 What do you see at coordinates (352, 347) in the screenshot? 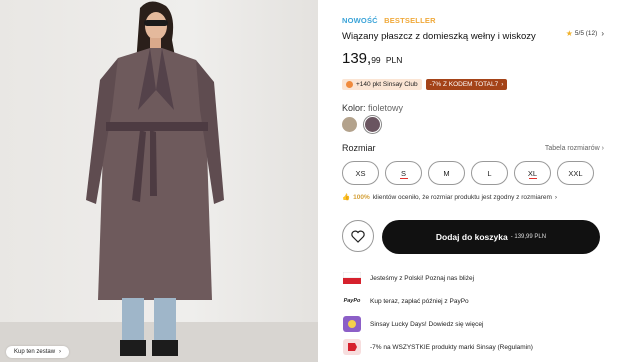
I see `discount-tag-icon` at bounding box center [352, 347].